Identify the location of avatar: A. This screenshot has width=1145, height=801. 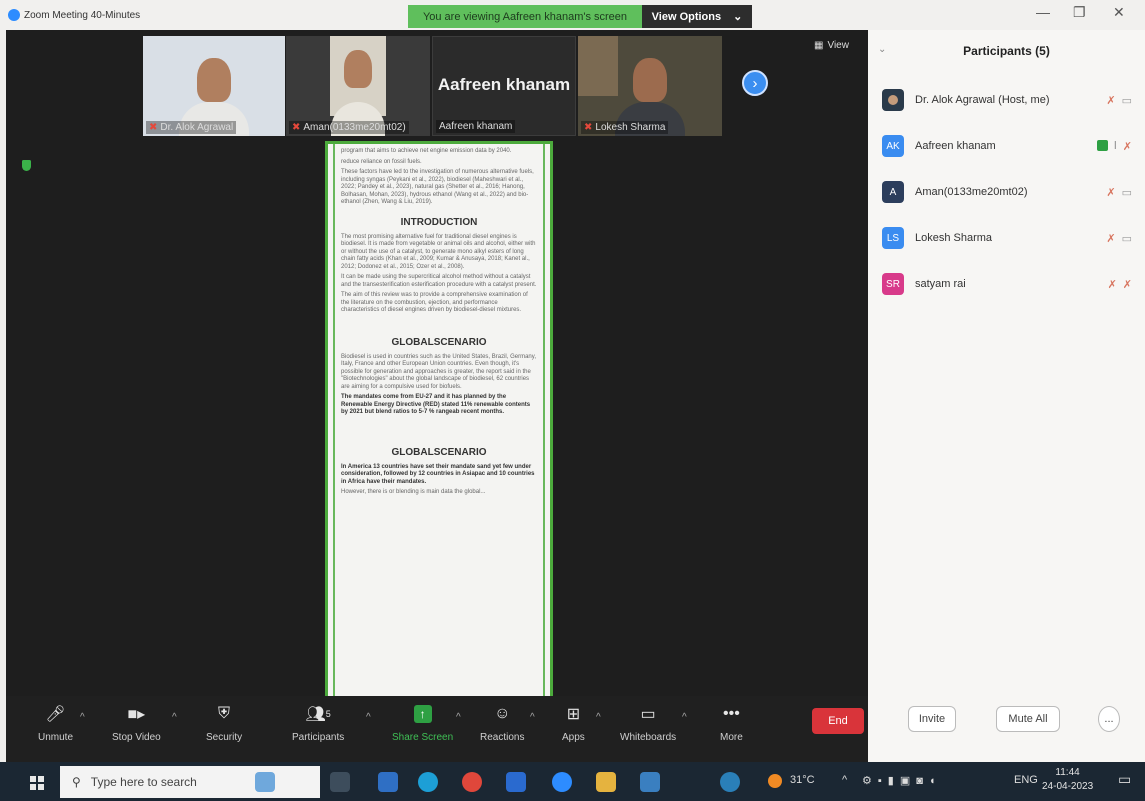
(893, 192).